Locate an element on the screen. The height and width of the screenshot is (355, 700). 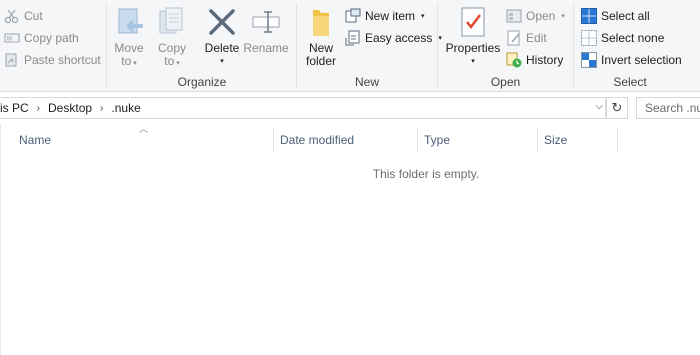
search-placeholder: Search .nuke is located at coordinates (672, 108).